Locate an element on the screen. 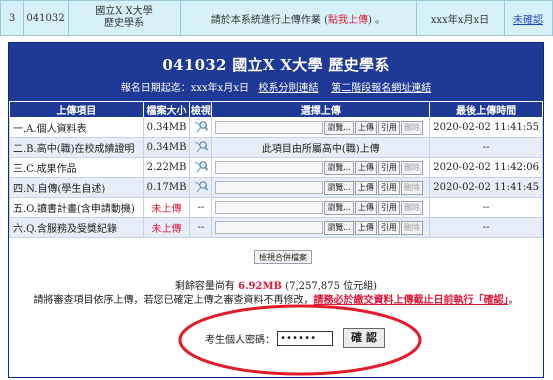  table-row: 五.O.讀書計畫(含申請動機) 未上傳 -- 瀏覽... 上傳 引用 刪除 -- is located at coordinates (276, 207).